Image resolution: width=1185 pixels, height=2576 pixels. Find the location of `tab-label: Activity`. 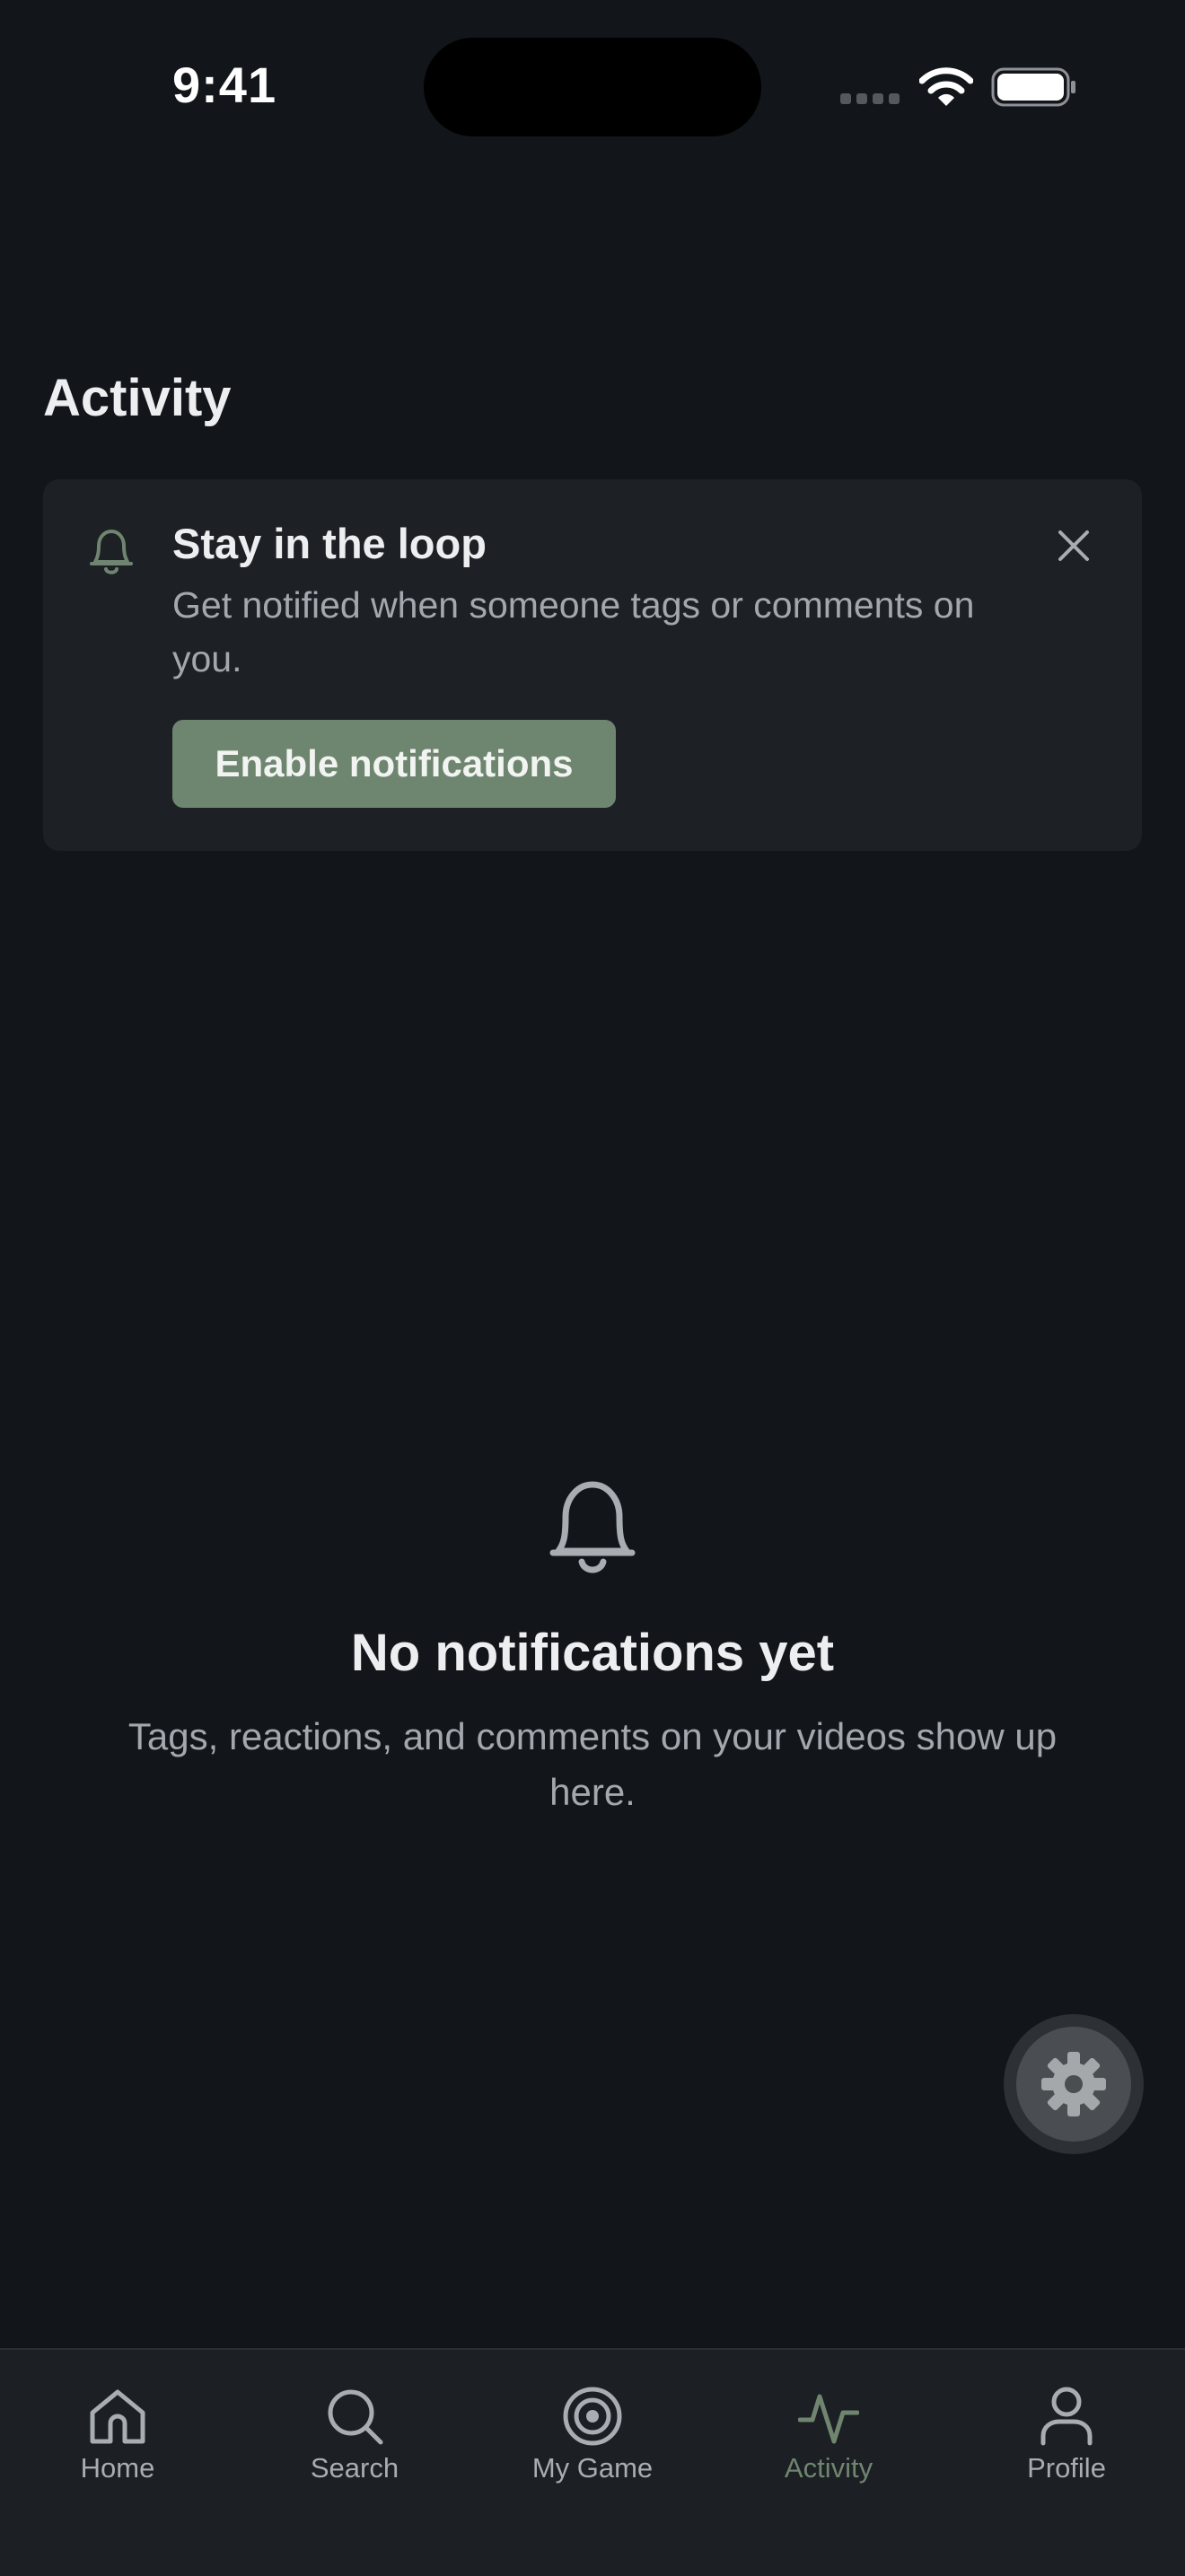

tab-label: Activity is located at coordinates (828, 2468).